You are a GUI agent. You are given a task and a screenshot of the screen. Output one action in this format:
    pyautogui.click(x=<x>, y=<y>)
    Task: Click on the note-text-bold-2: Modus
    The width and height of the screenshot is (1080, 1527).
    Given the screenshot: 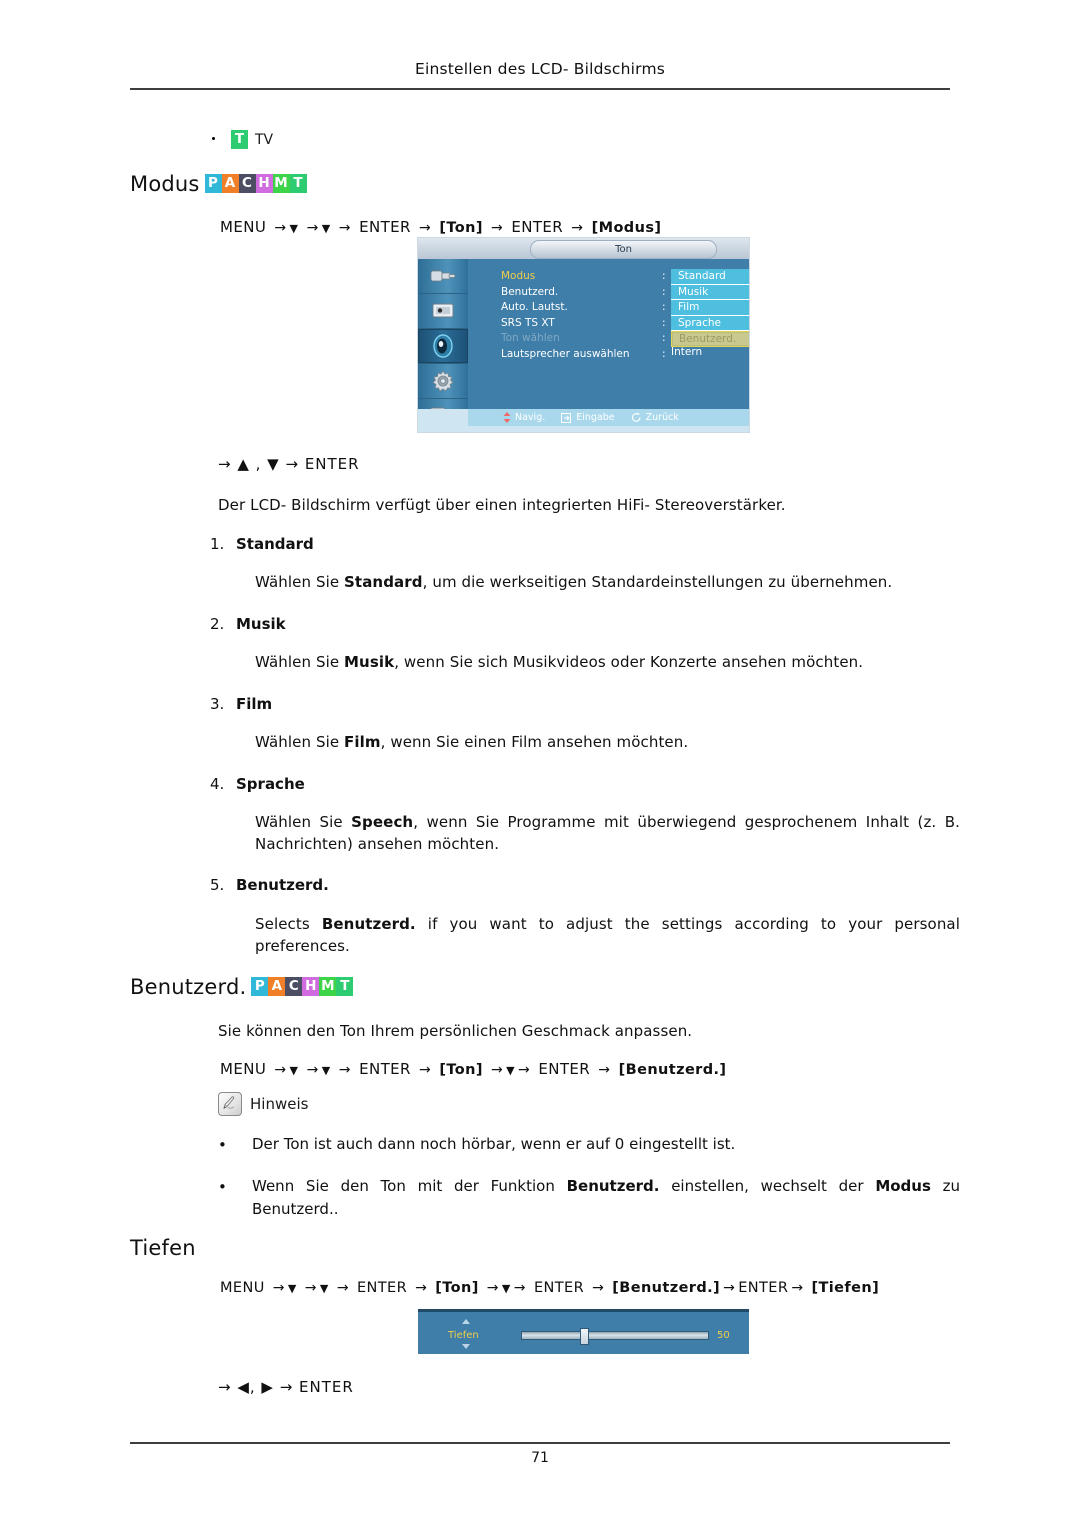 What is the action you would take?
    pyautogui.click(x=903, y=1186)
    